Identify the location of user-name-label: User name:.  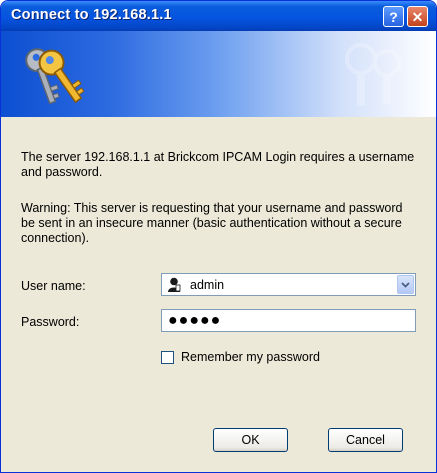
(53, 286).